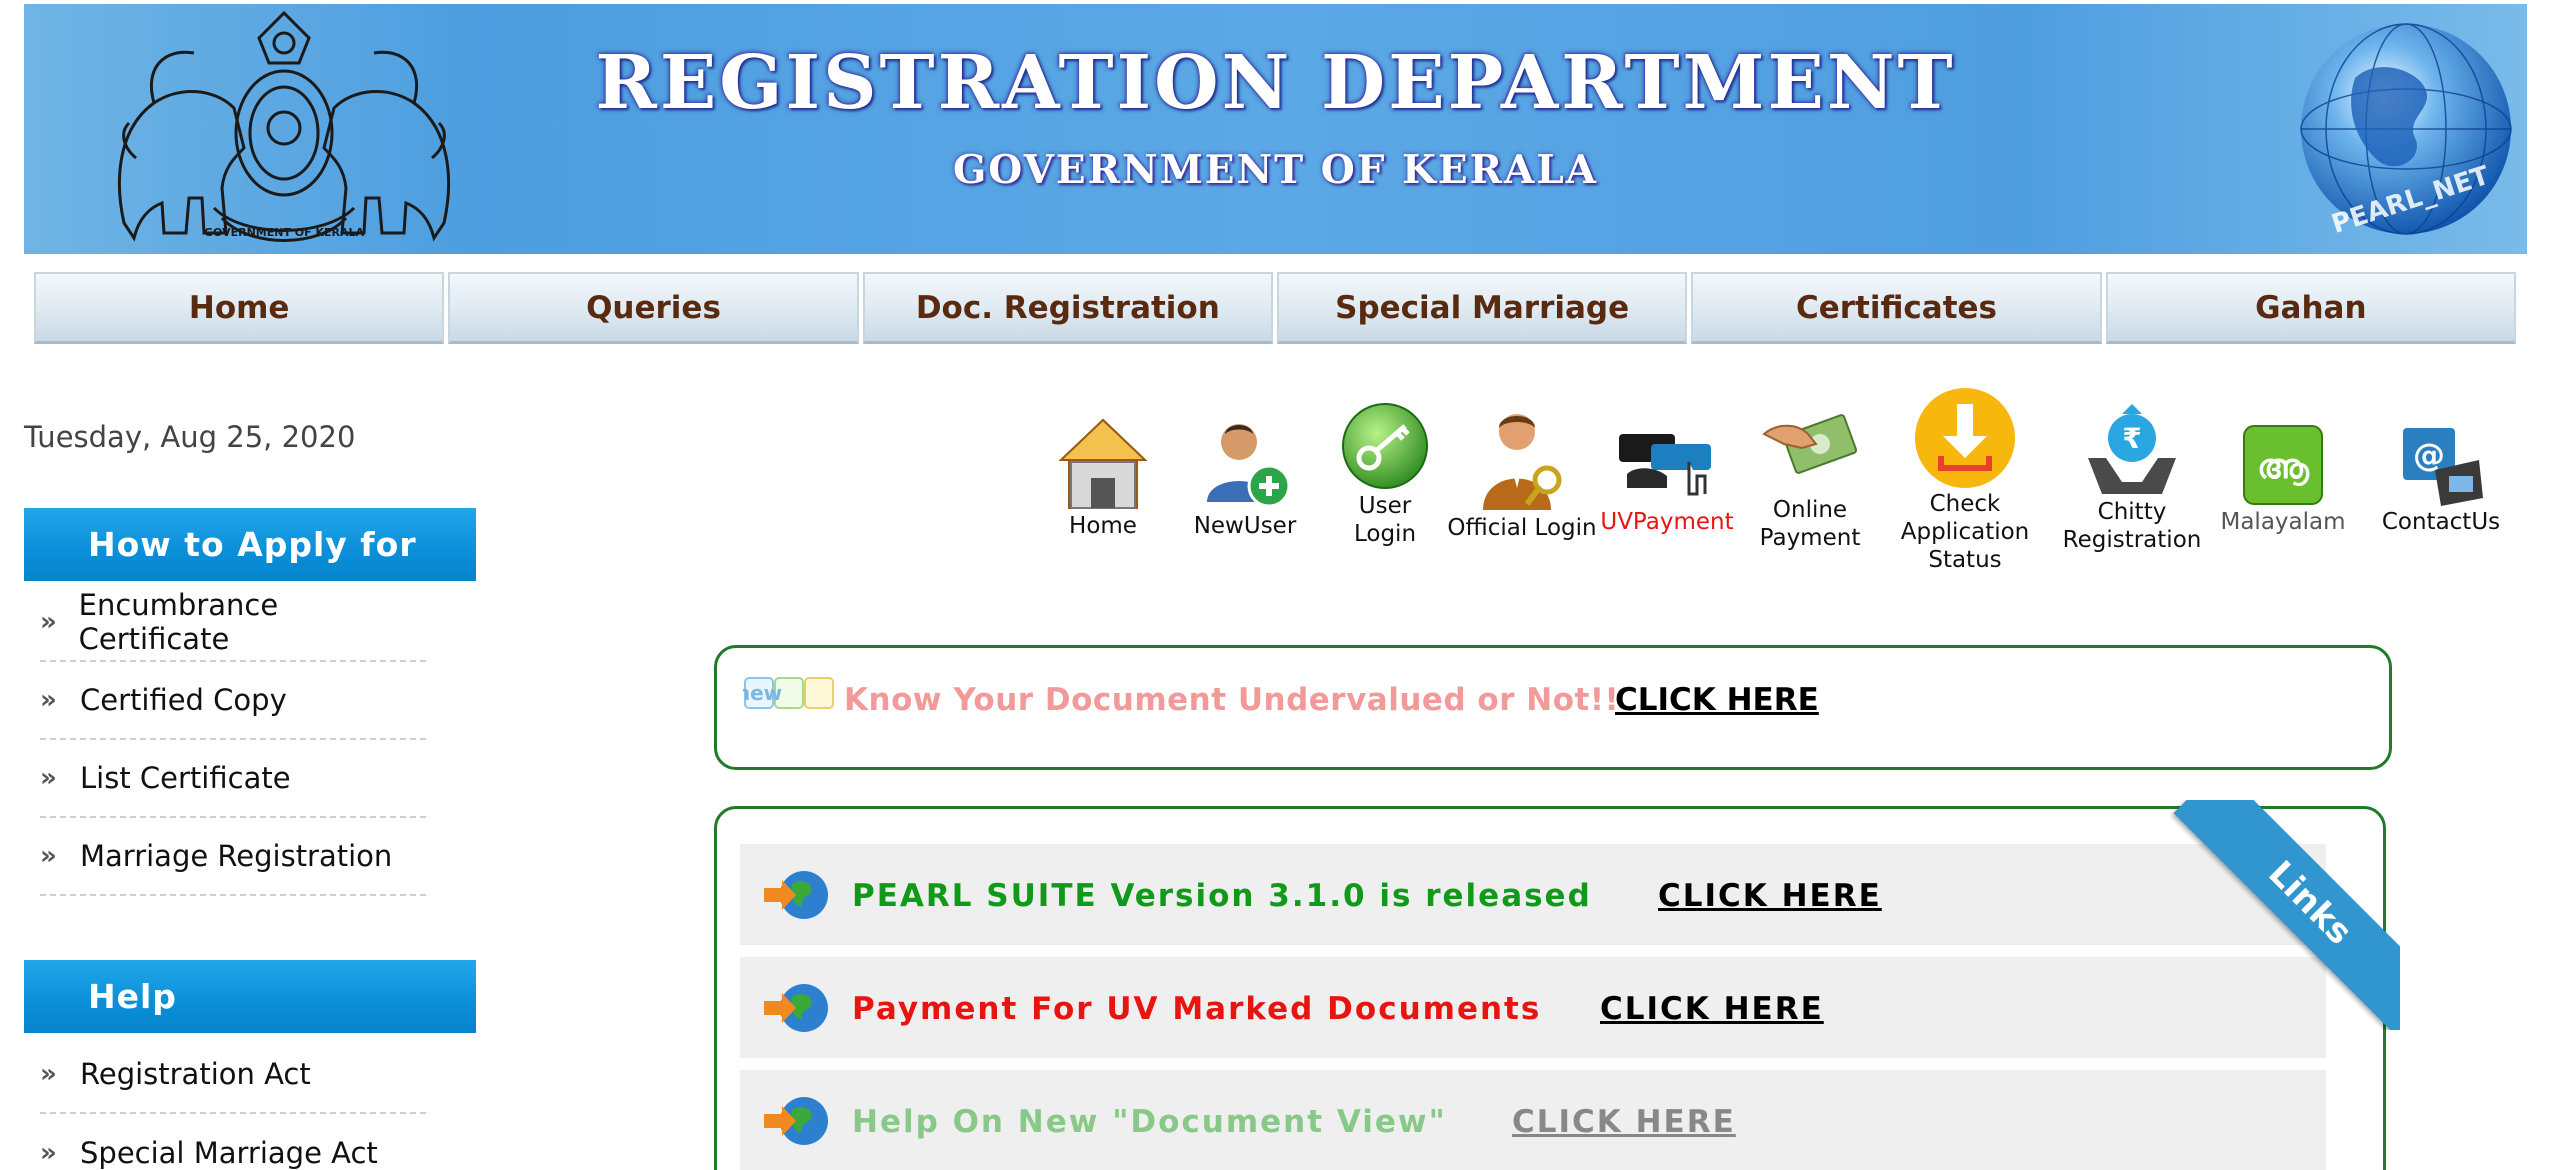  I want to click on quick-newuser: NewUser, so click(1245, 478).